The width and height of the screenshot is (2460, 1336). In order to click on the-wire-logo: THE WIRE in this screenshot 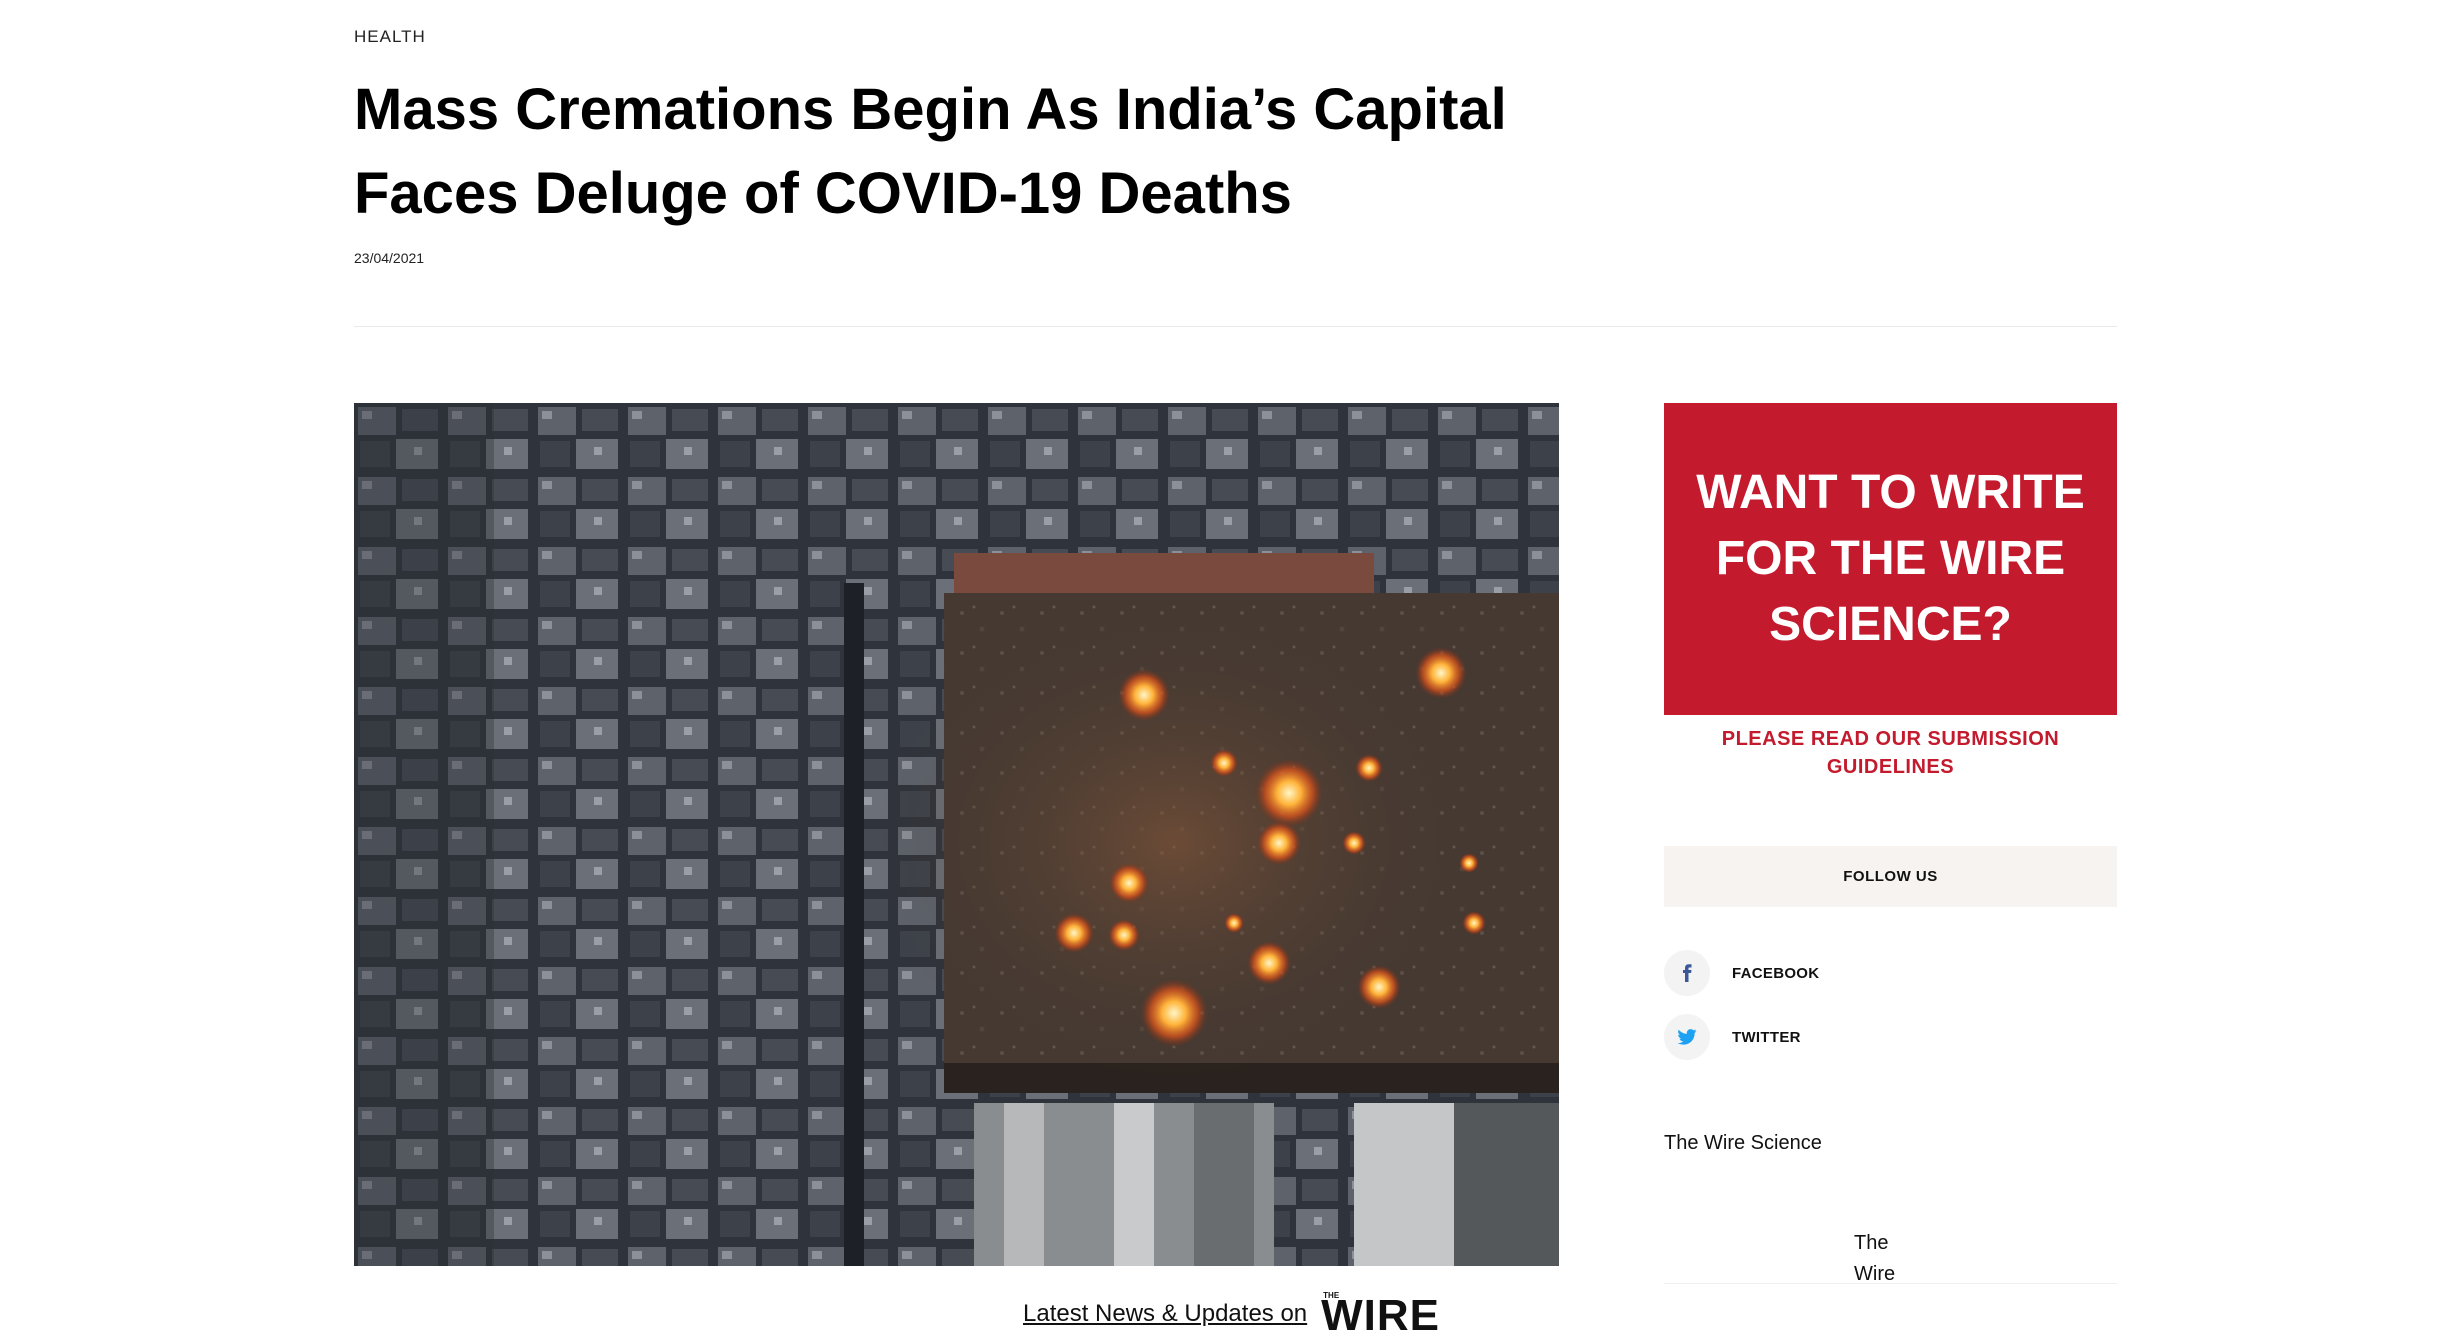, I will do `click(1383, 1313)`.